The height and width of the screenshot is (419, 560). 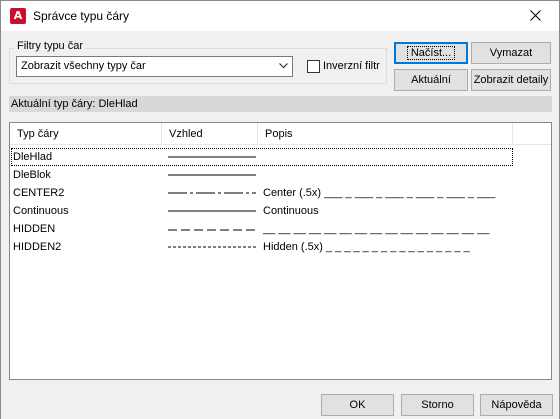 I want to click on linetype-name: HIDDEN, so click(x=34, y=229).